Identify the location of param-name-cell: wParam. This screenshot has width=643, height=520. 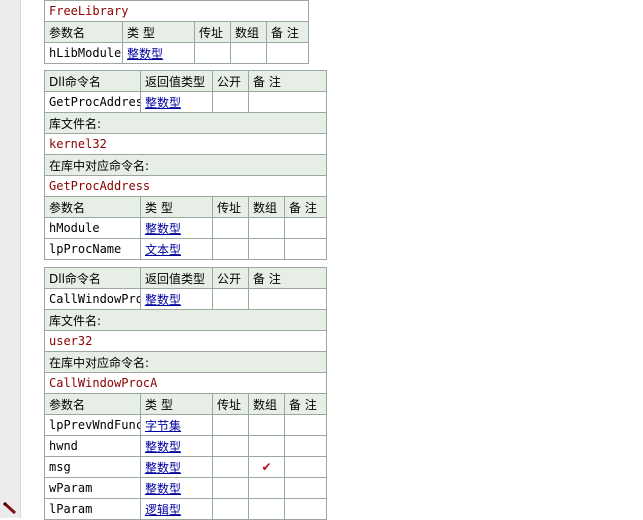
(92, 488).